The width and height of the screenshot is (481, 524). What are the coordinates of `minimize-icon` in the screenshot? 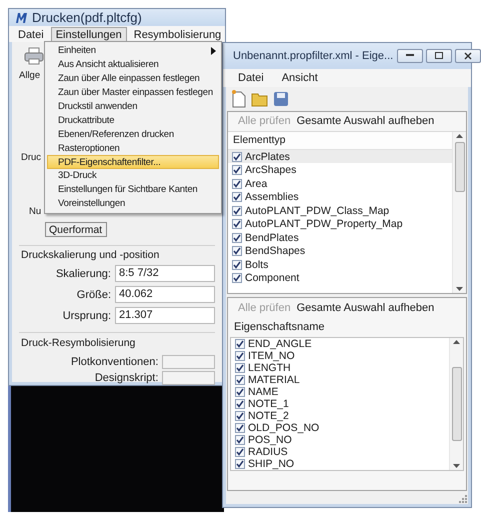 It's located at (410, 56).